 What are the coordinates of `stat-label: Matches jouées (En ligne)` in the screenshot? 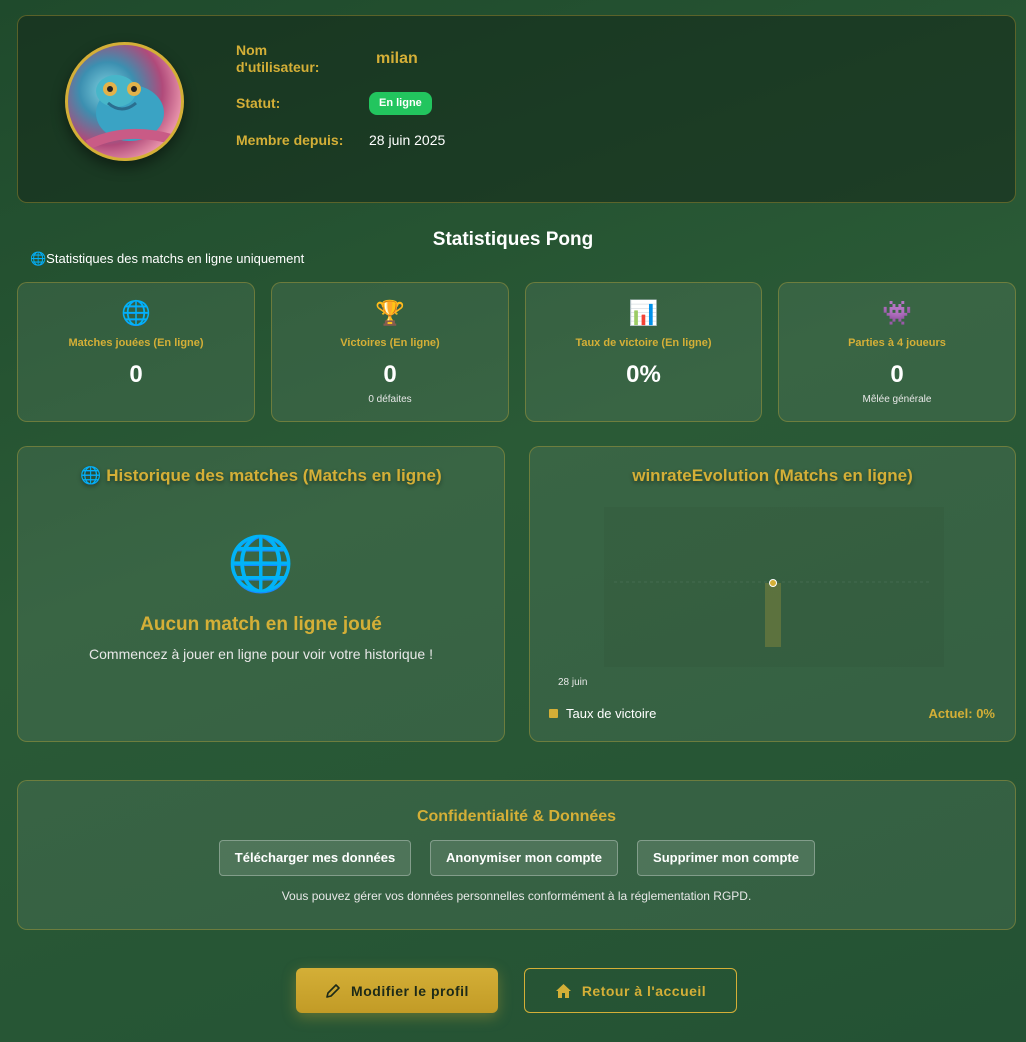 It's located at (136, 343).